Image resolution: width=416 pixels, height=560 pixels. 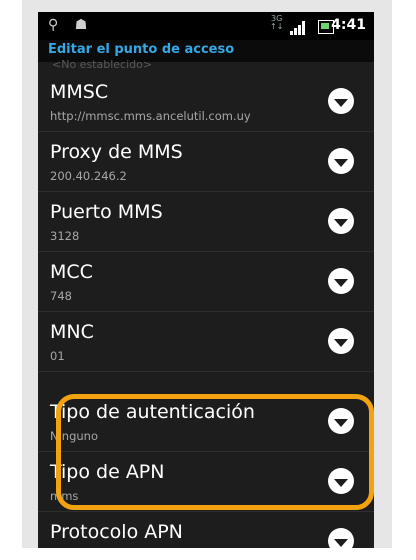 I want to click on setting-mnc: MNC 01, so click(x=206, y=342).